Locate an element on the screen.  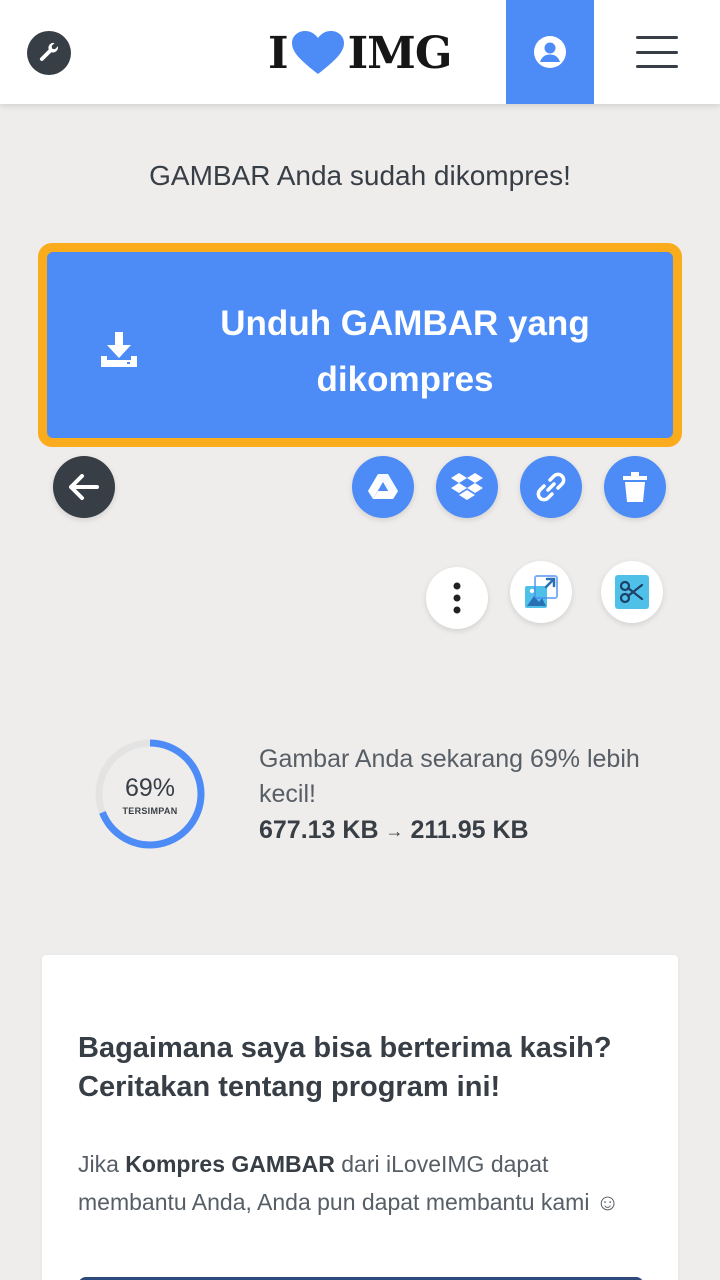
tools-button is located at coordinates (49, 53).